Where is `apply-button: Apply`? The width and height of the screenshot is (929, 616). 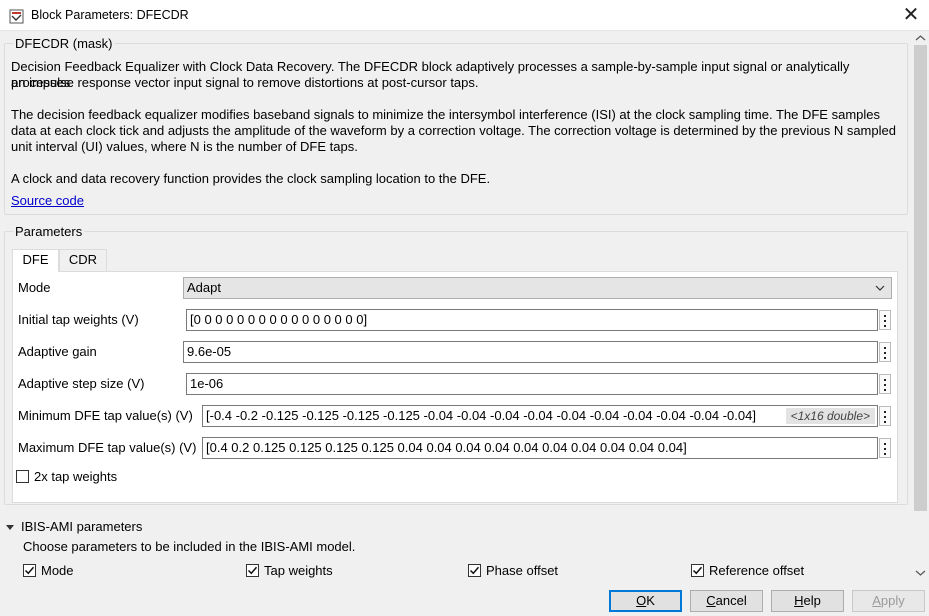 apply-button: Apply is located at coordinates (888, 601).